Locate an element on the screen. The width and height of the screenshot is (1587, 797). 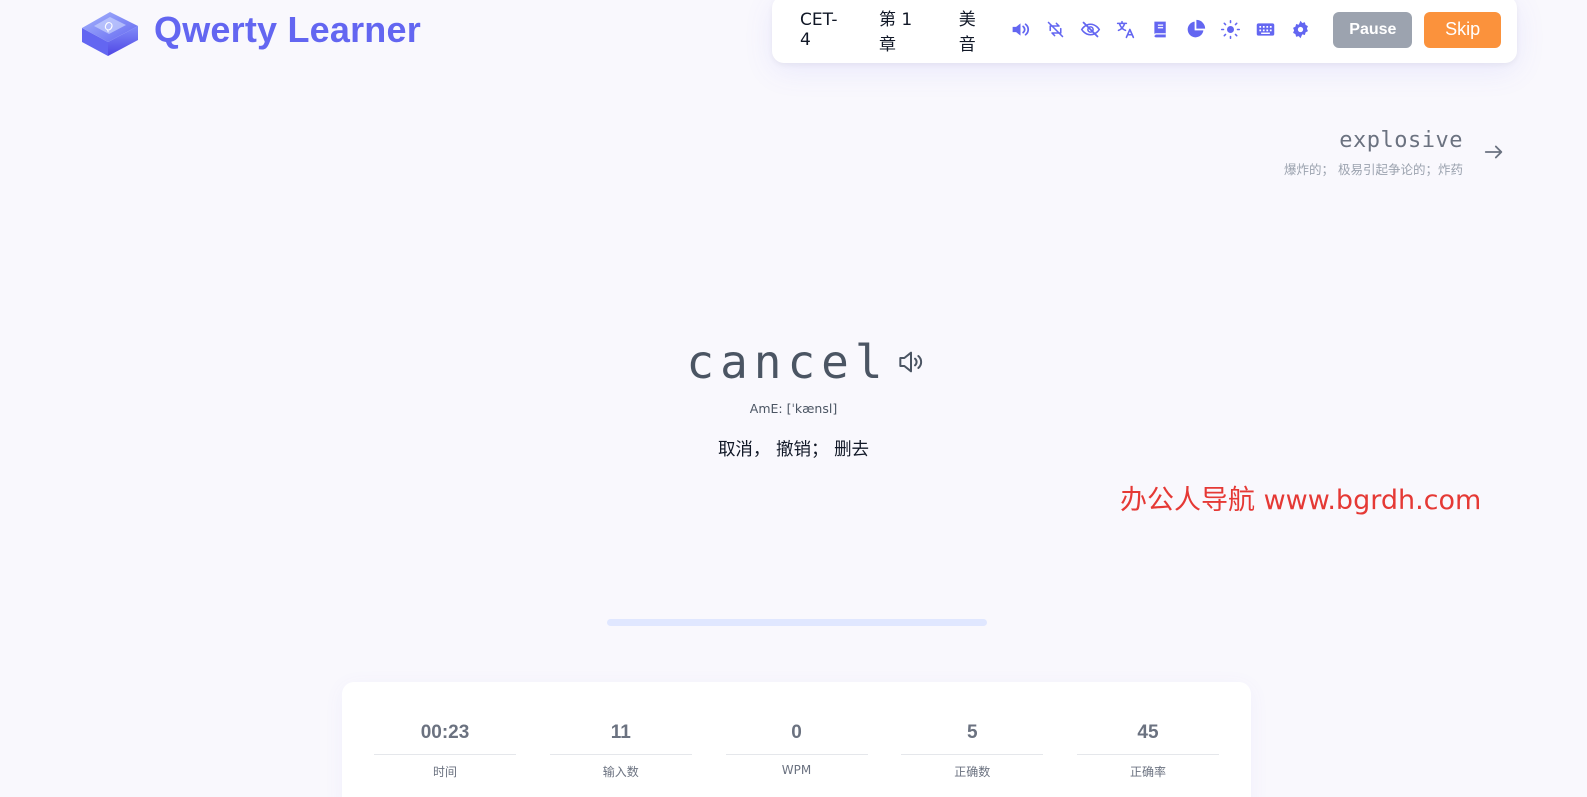
stat-label: 正确率 is located at coordinates (1147, 772).